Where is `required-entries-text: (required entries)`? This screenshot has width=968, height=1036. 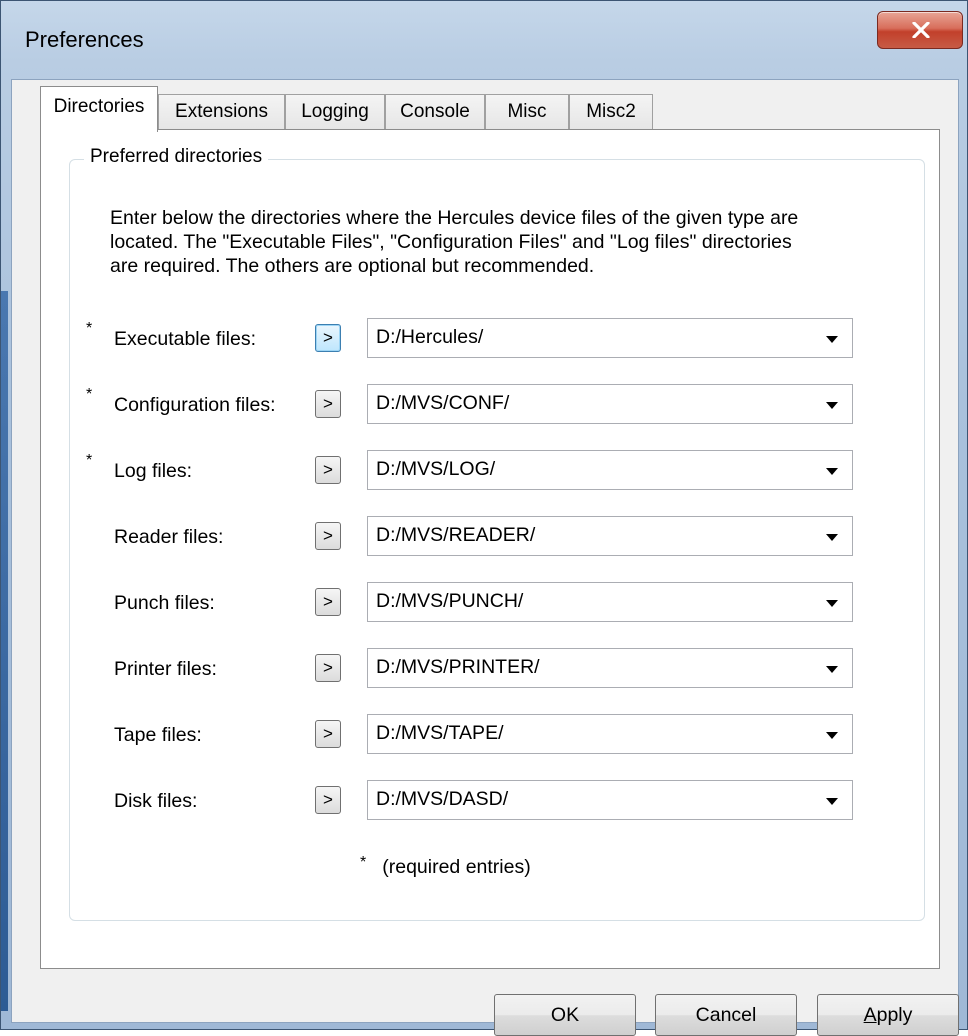 required-entries-text: (required entries) is located at coordinates (456, 867).